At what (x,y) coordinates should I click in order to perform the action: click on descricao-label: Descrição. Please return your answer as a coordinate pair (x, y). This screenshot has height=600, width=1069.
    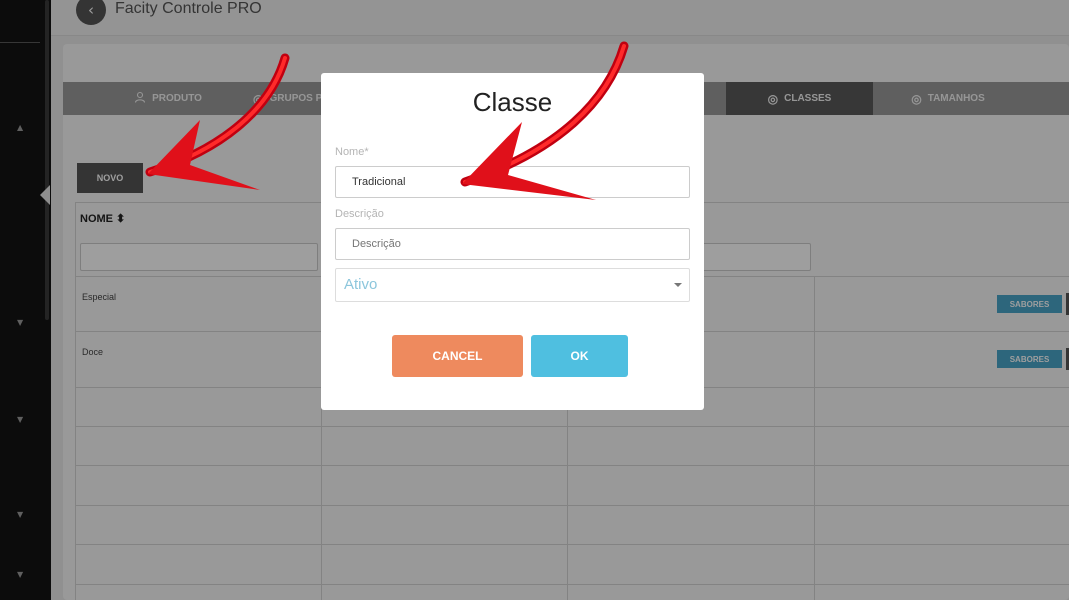
    Looking at the image, I should click on (359, 214).